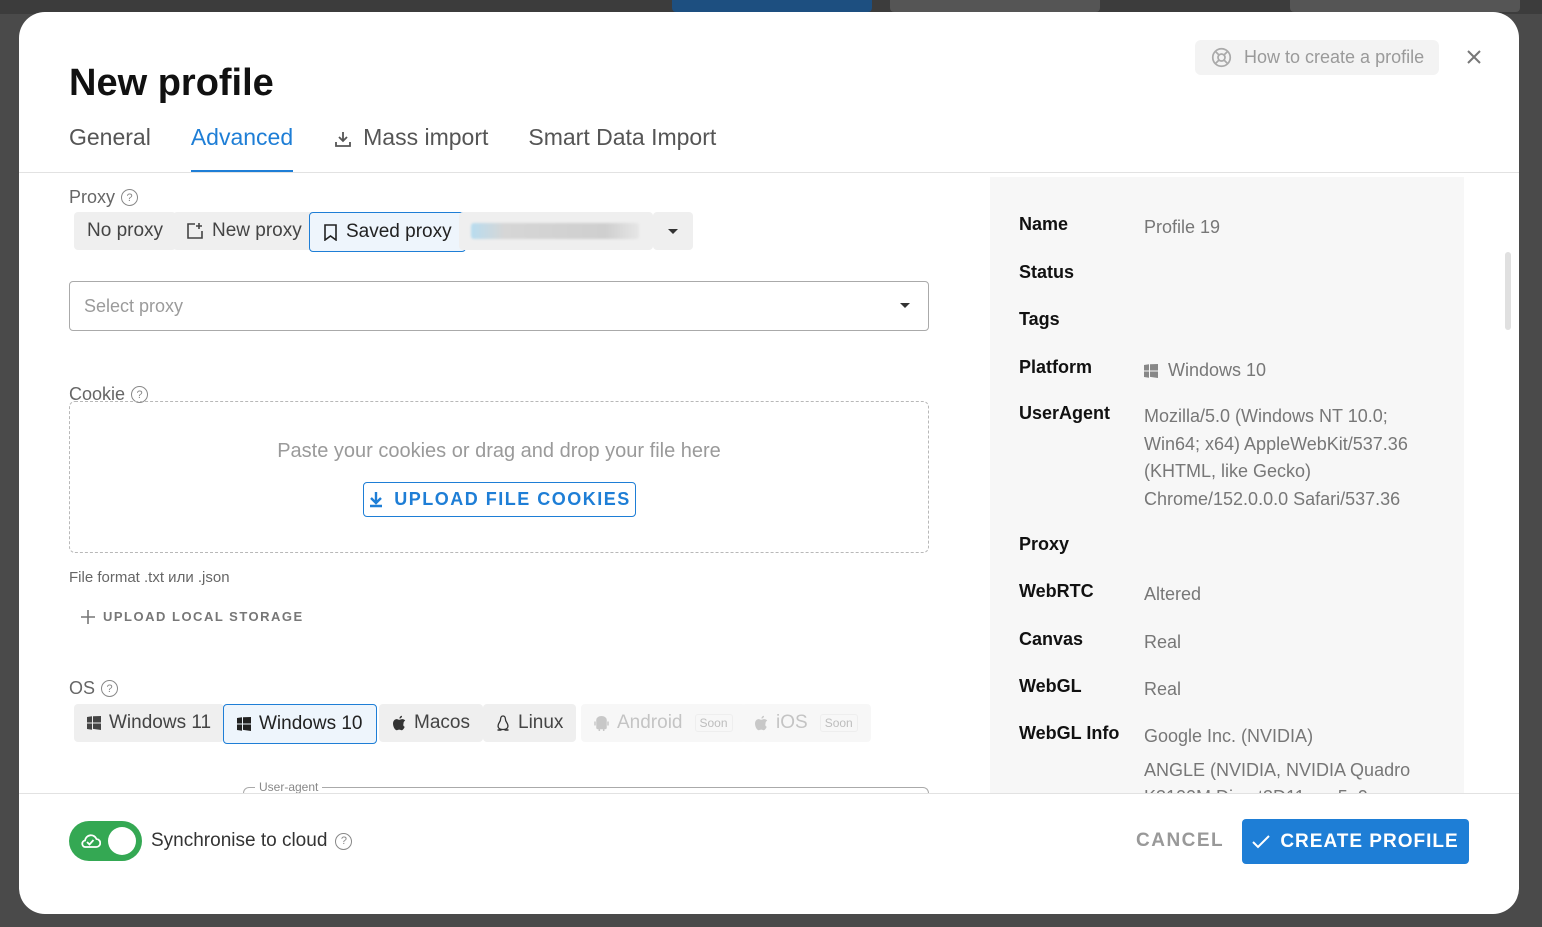 The height and width of the screenshot is (927, 1542). I want to click on tab-advanced: Advanced, so click(242, 148).